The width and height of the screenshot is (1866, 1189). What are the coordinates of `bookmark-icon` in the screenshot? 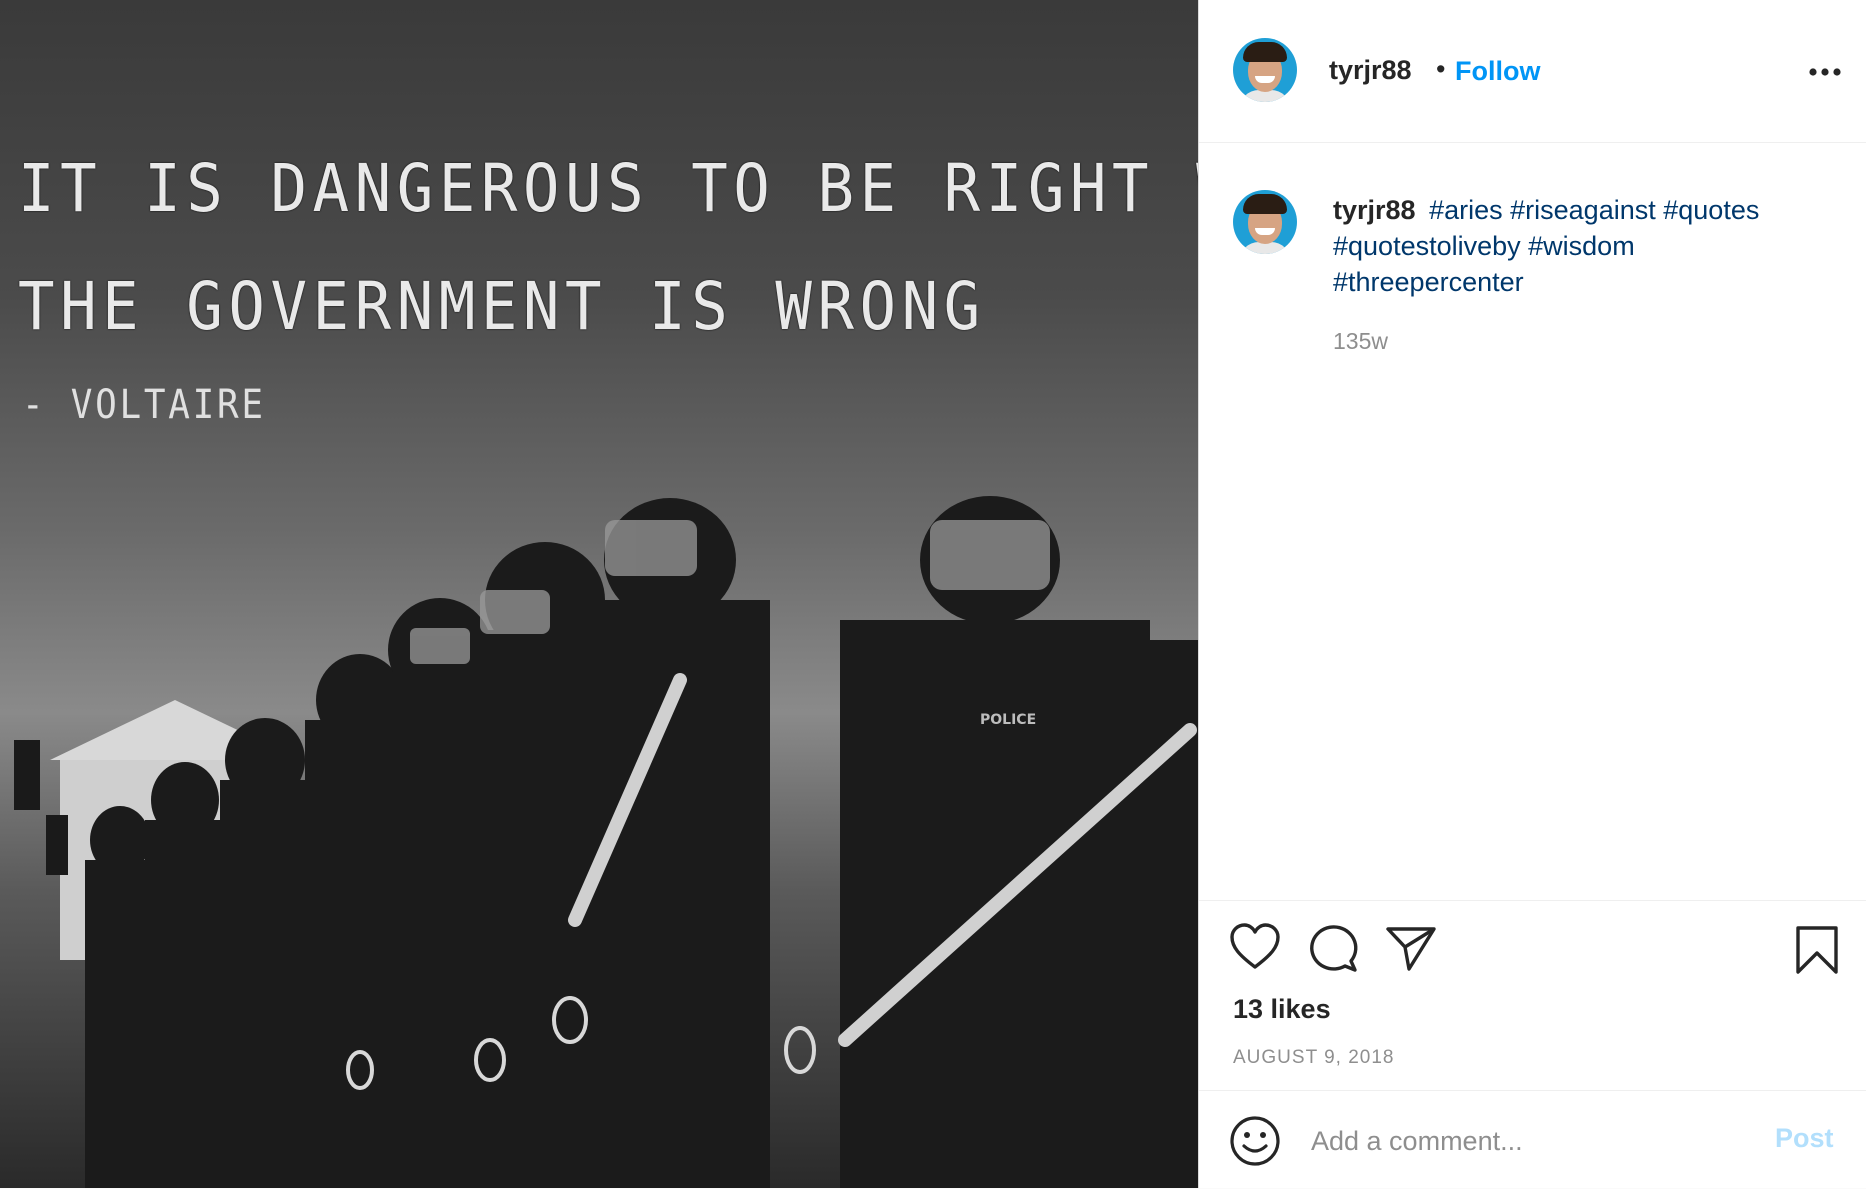 It's located at (1817, 952).